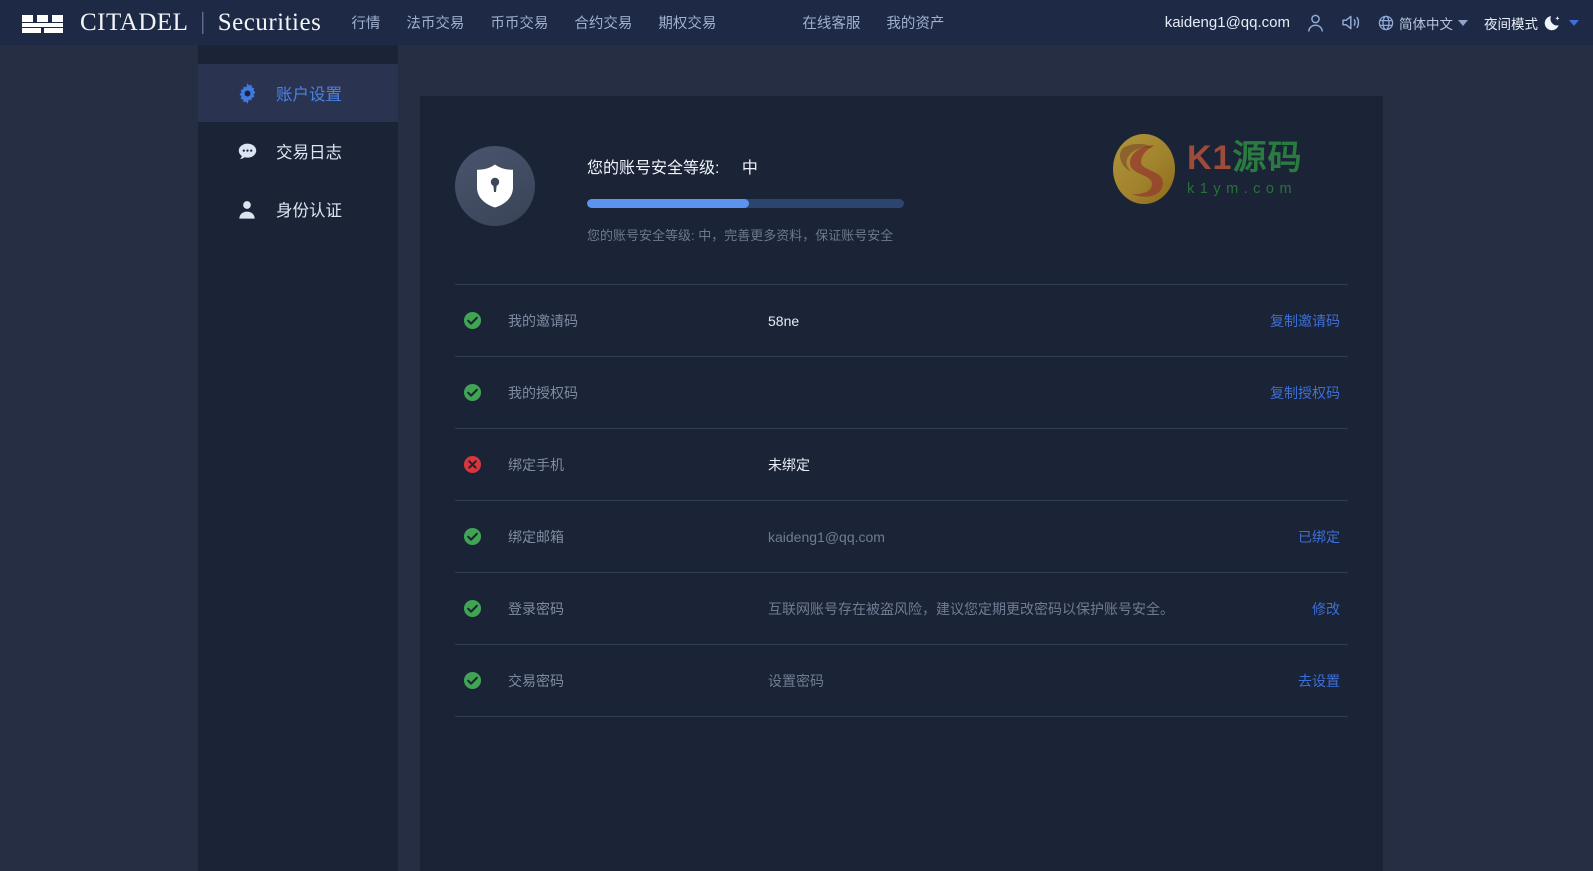  Describe the element at coordinates (901, 321) in the screenshot. I see `settings-row: 我的邀请码 58ne 复制邀请码` at that location.